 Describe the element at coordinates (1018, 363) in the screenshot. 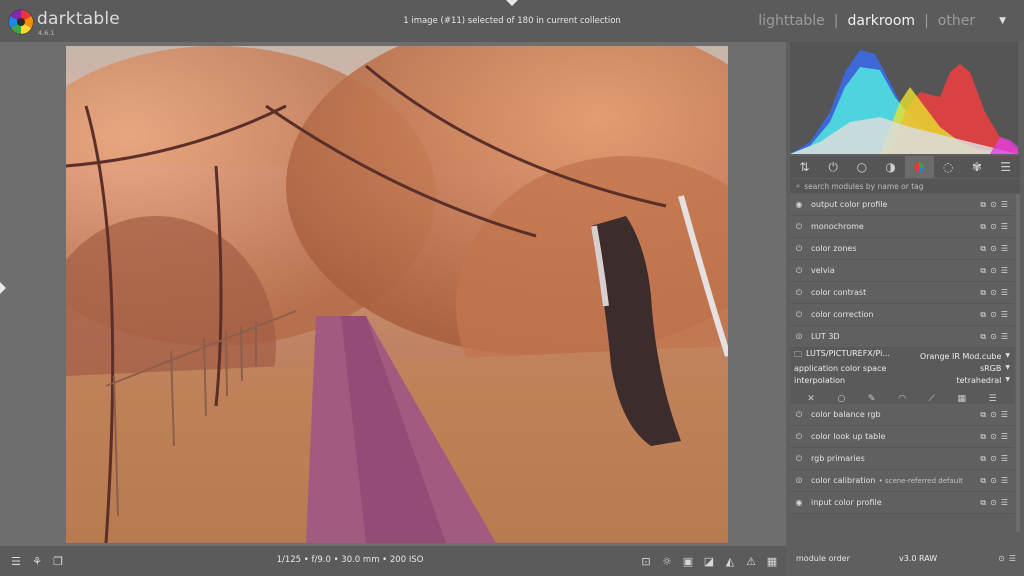

I see `module-list-scrollbar` at that location.